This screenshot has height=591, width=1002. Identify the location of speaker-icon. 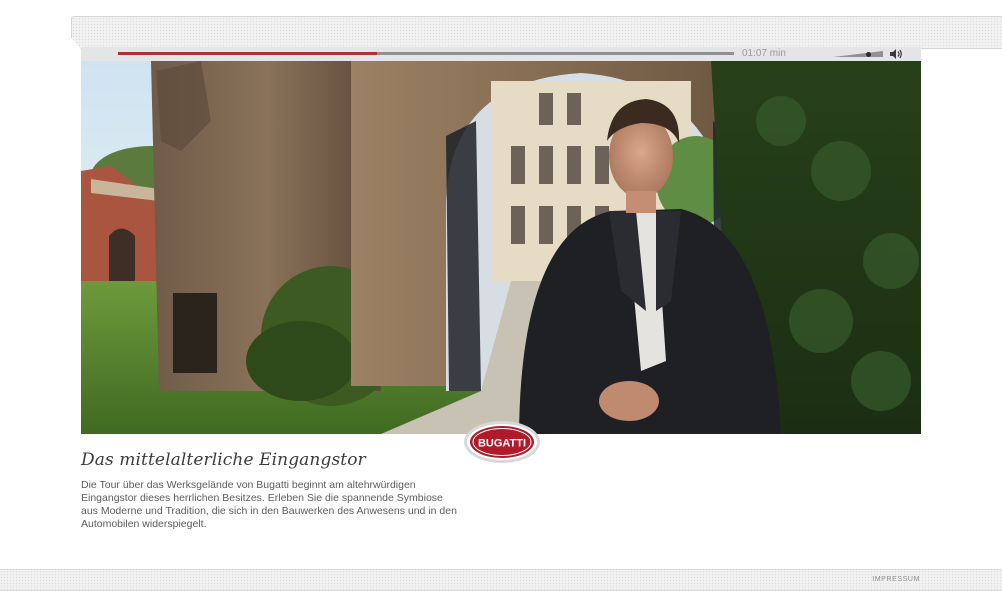
(896, 54).